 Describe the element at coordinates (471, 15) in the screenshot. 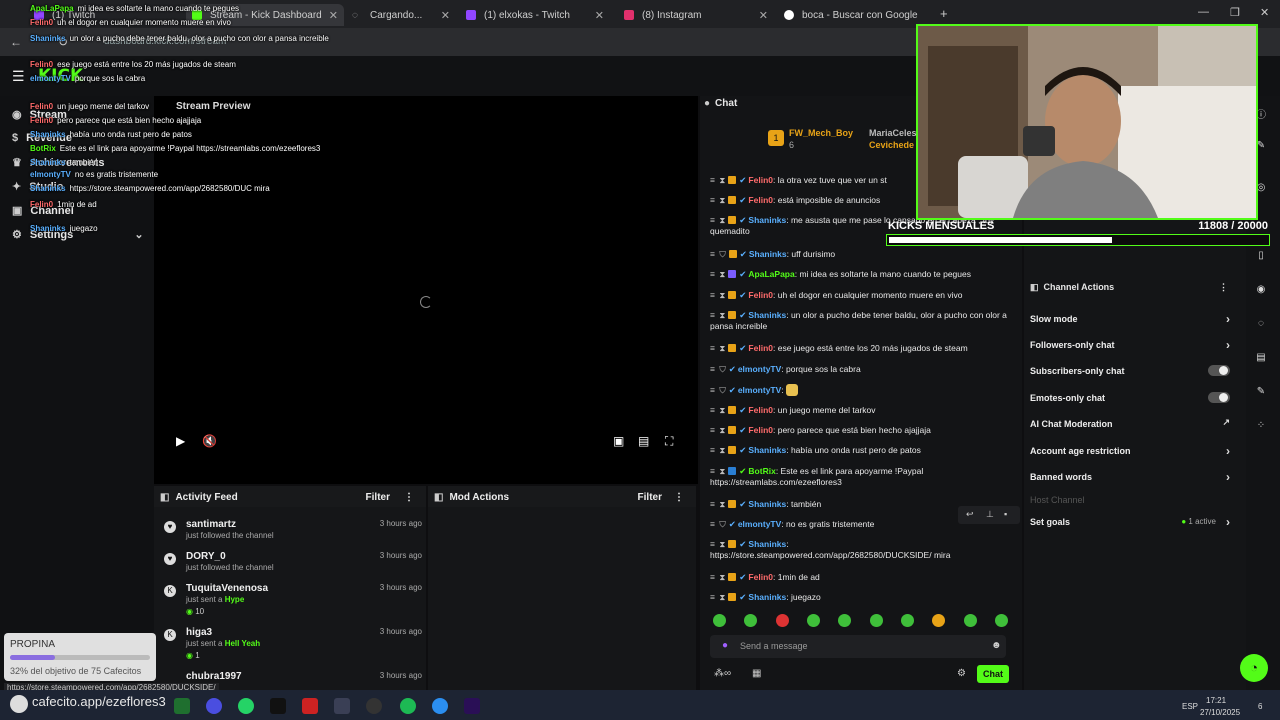

I see `twitch-icon` at that location.